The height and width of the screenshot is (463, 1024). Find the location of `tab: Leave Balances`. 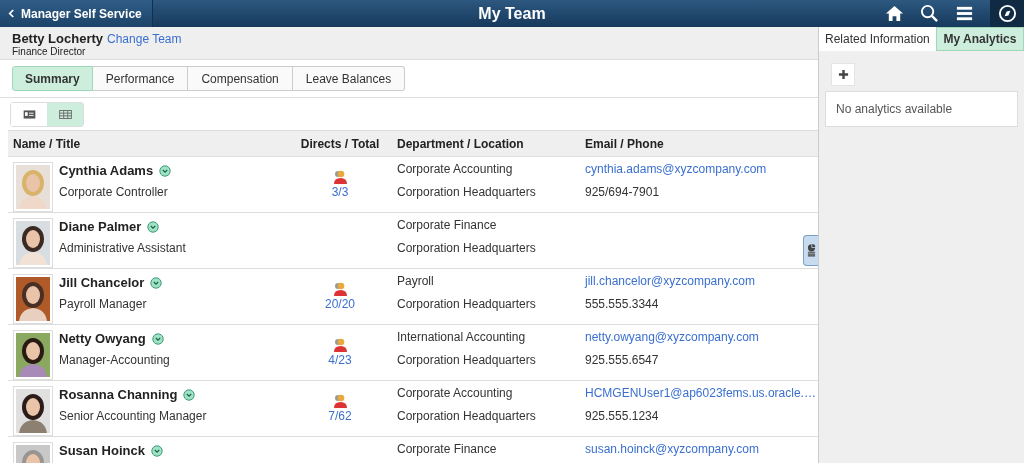

tab: Leave Balances is located at coordinates (349, 78).